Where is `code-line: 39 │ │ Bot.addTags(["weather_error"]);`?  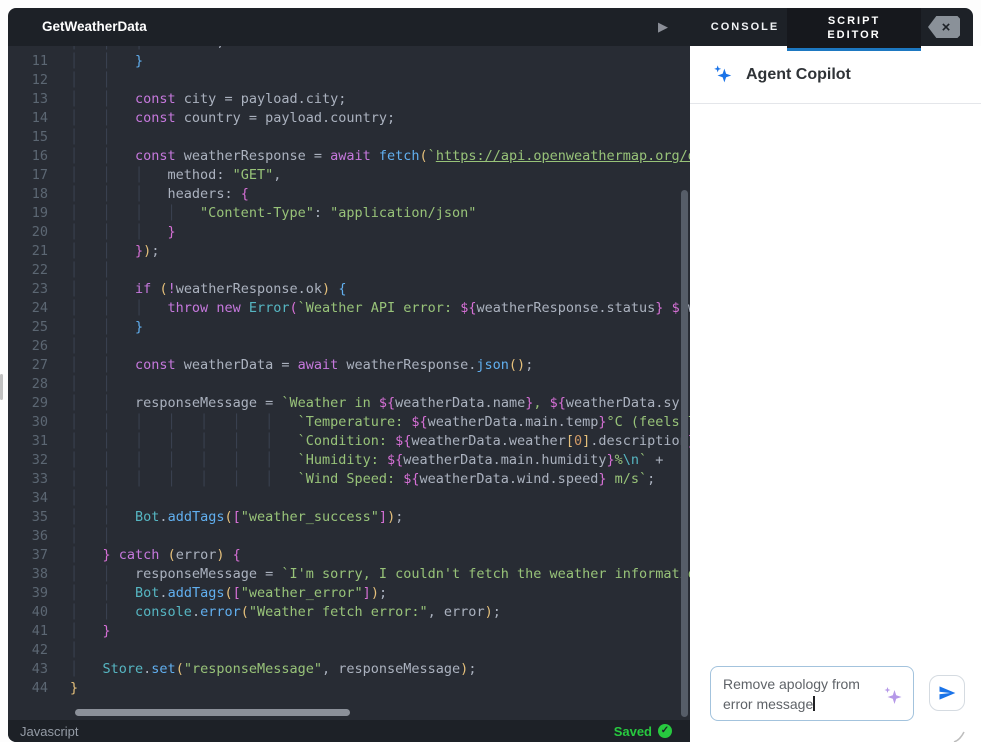 code-line: 39 │ │ Bot.addTags(["weather_error"]); is located at coordinates (349, 593).